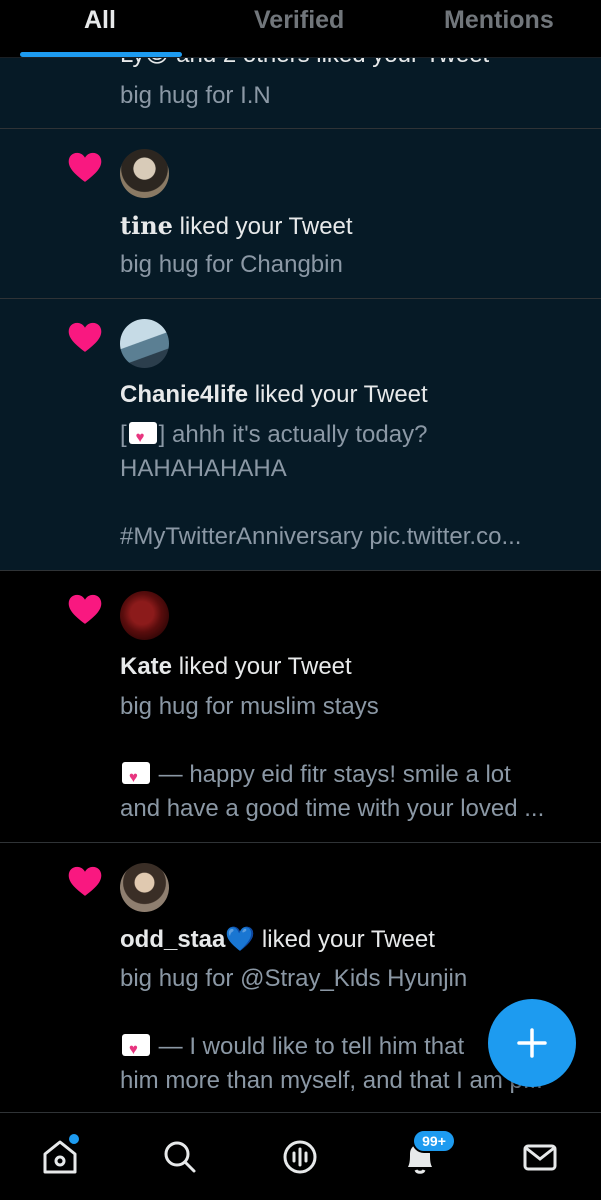 This screenshot has width=601, height=1200. I want to click on tweet-snippet: — happy eid fitr stays! smile a lot, so click(350, 775).